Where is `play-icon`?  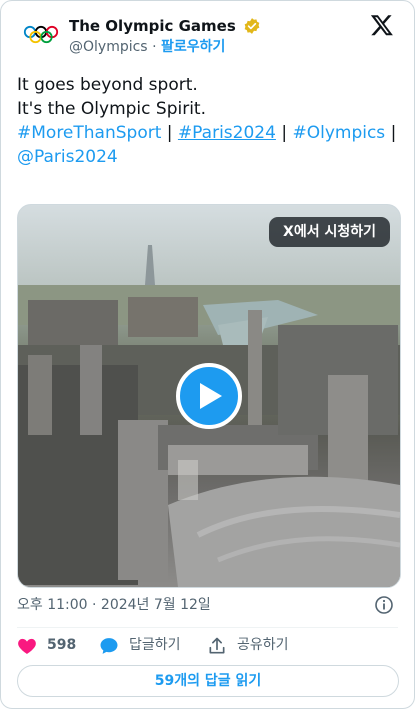 play-icon is located at coordinates (211, 396).